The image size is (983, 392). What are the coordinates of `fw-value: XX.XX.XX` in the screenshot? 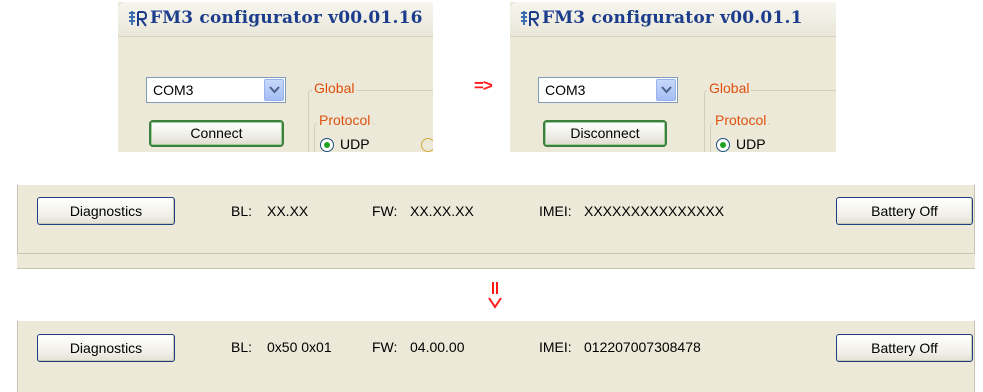 It's located at (442, 211).